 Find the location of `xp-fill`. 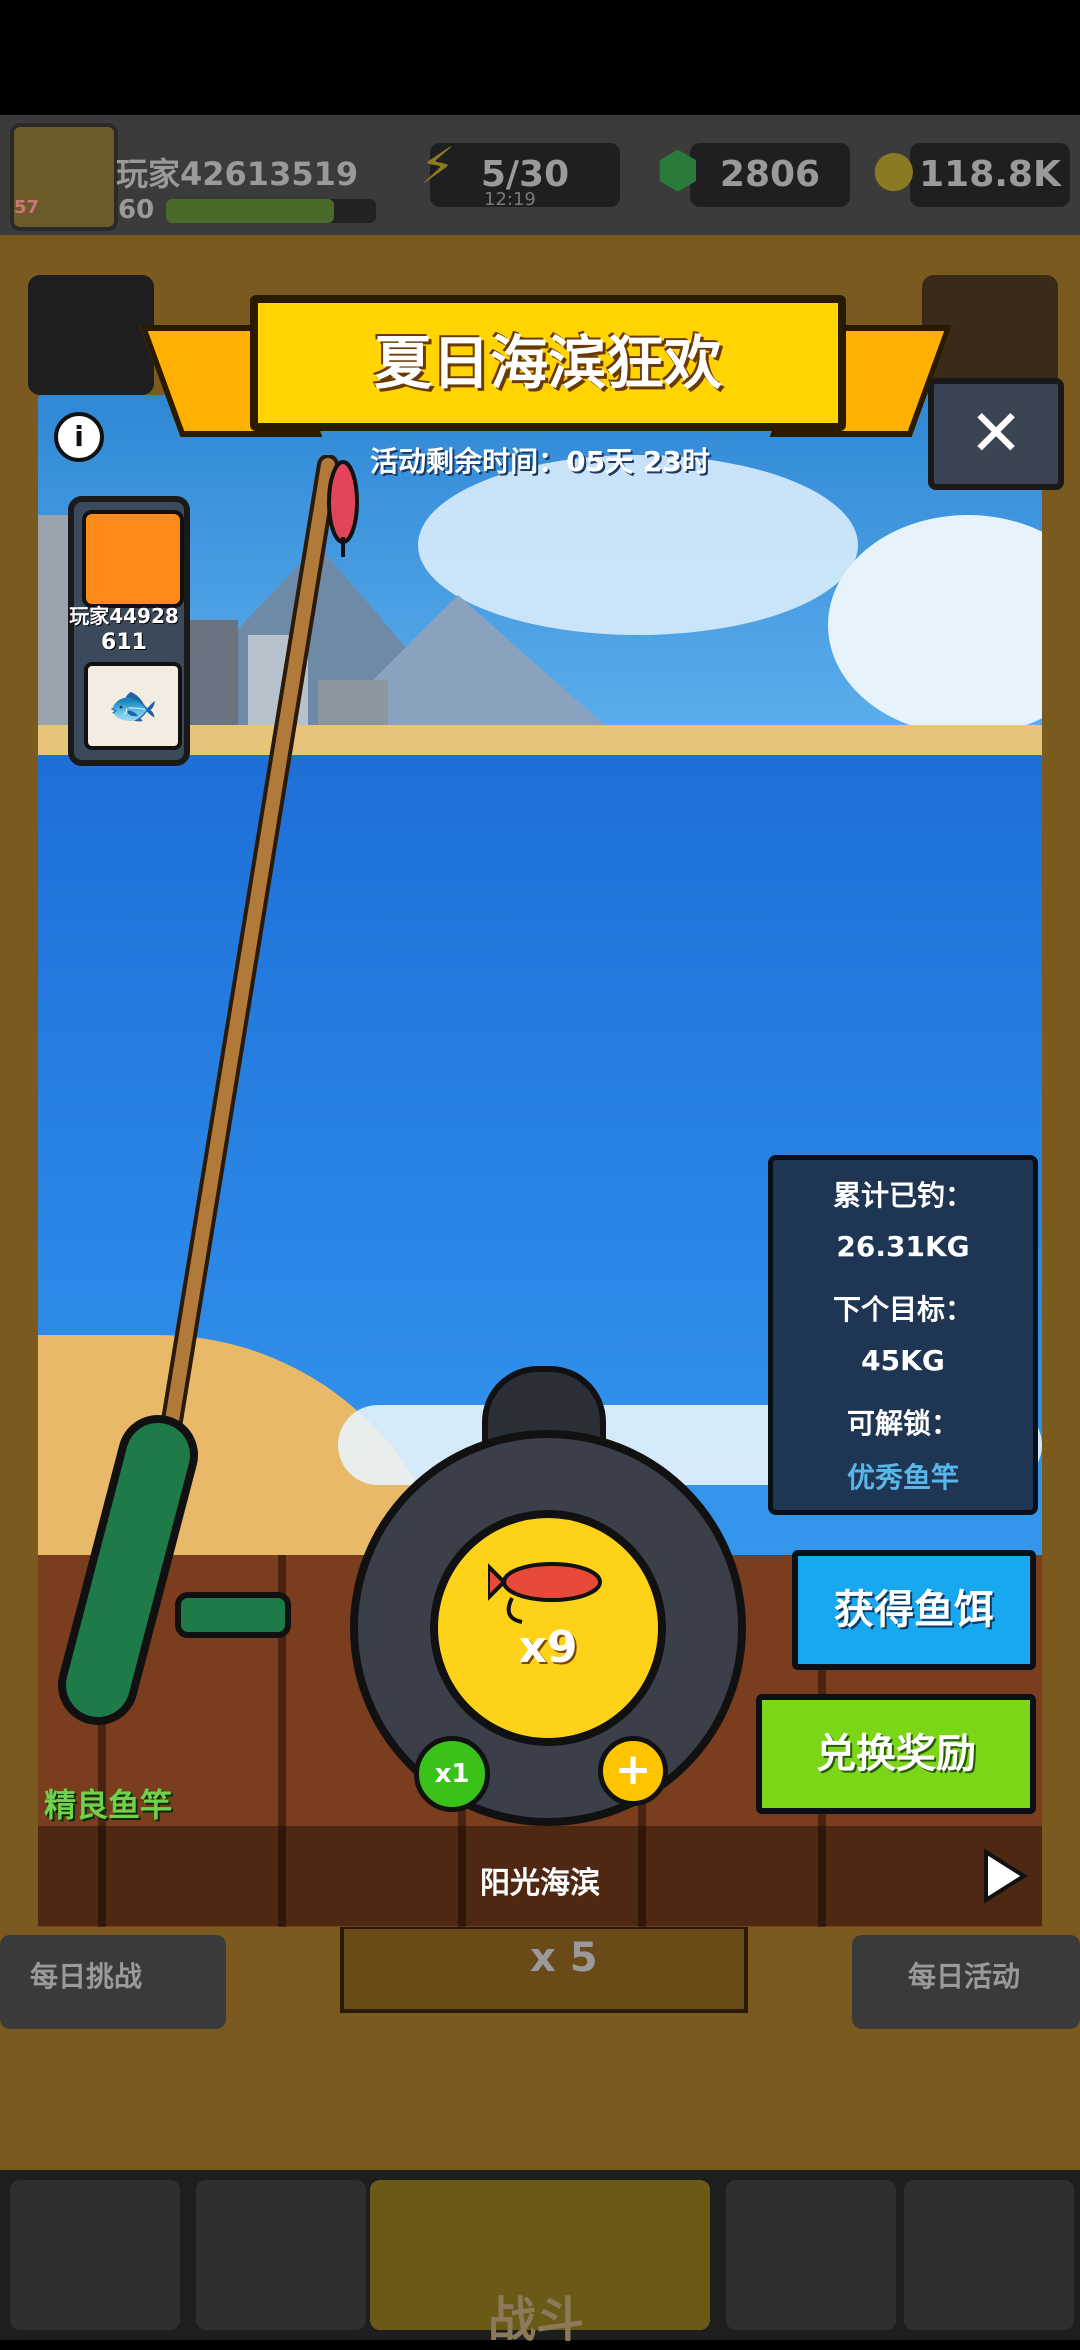

xp-fill is located at coordinates (250, 211).